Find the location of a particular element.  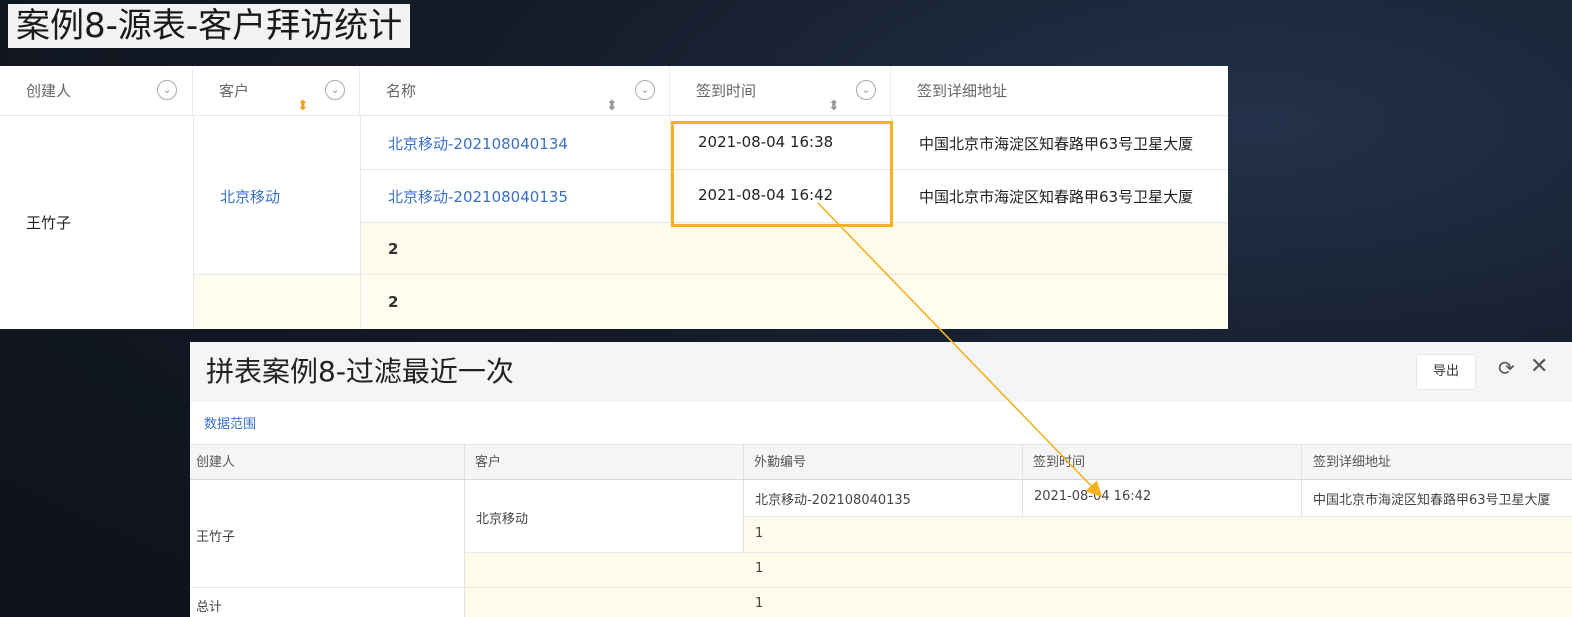

subtotal-row is located at coordinates (794, 248).